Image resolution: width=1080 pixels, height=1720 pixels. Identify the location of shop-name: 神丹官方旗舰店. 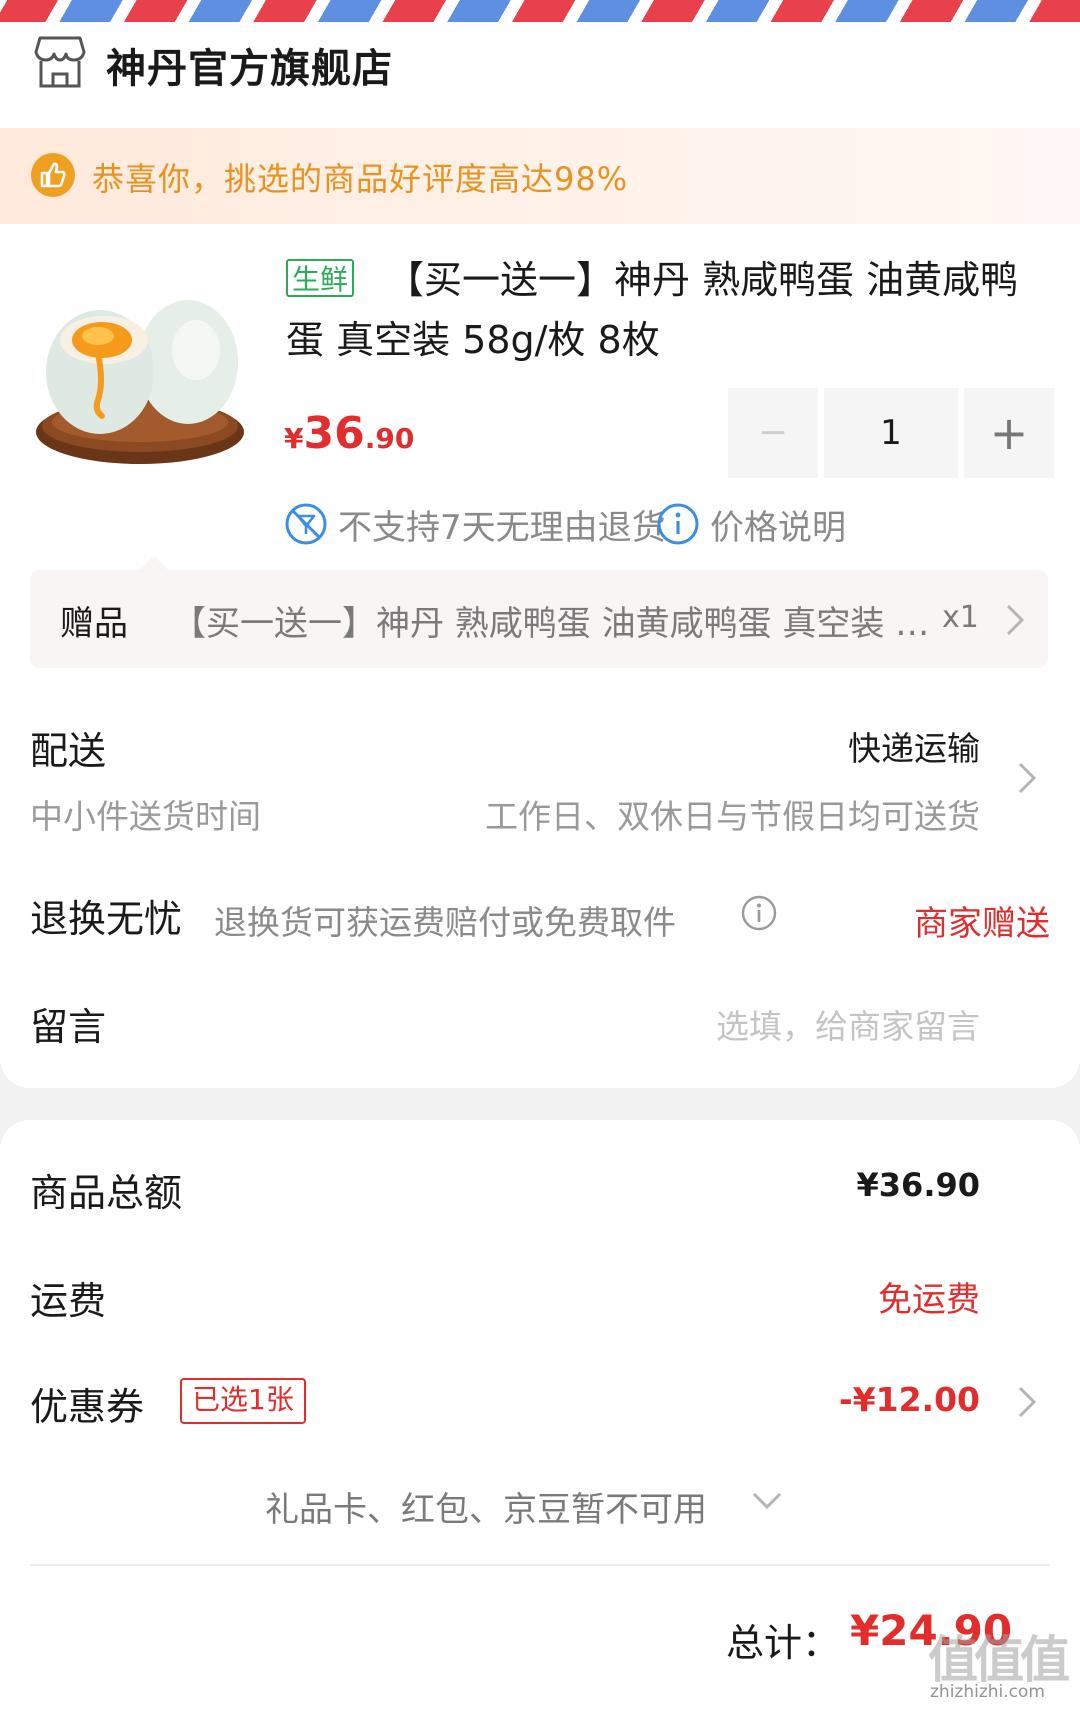
(249, 65).